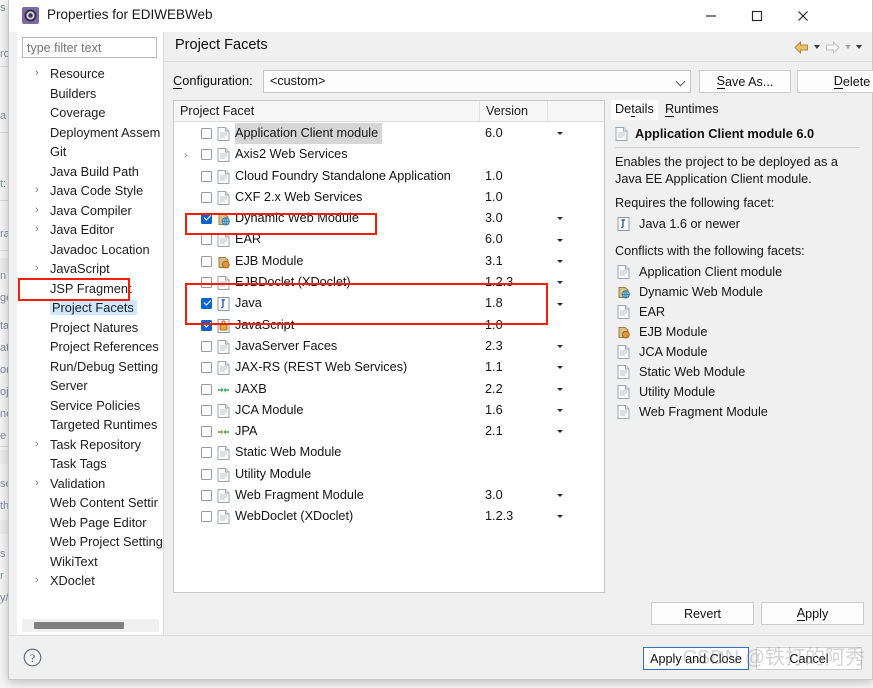  I want to click on sidebar-item-builders: Builders, so click(90, 94).